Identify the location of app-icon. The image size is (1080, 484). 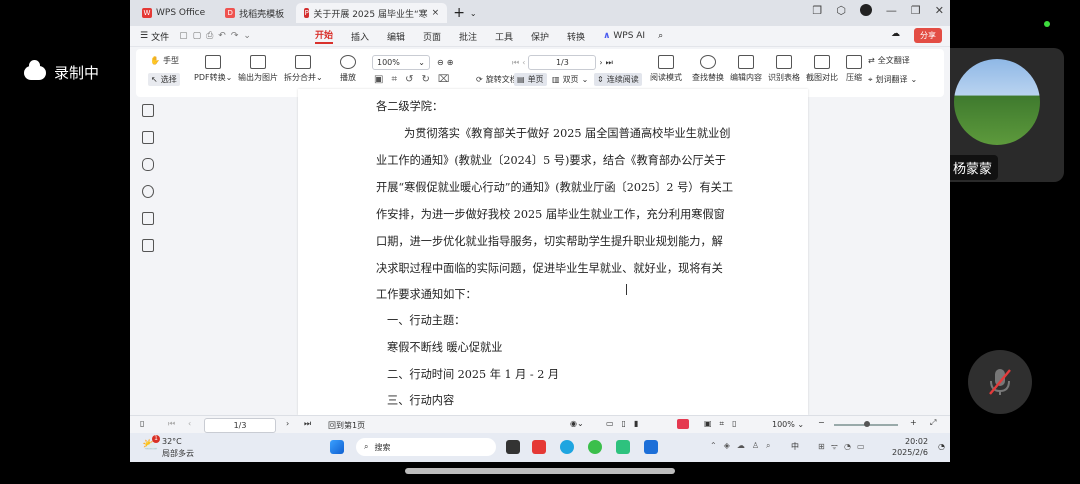
(651, 447).